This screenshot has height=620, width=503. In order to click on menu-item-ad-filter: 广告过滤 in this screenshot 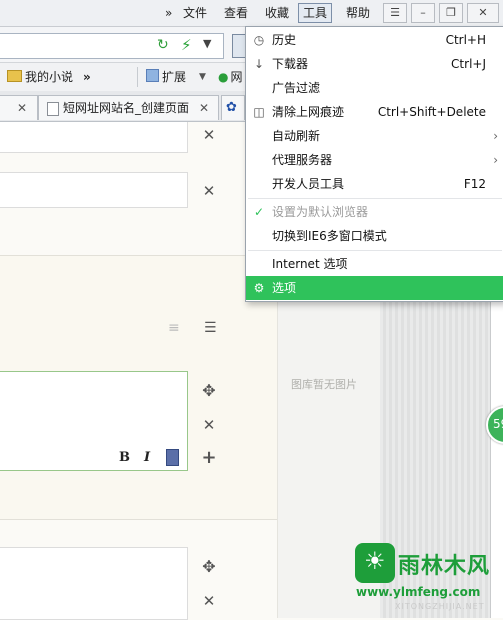, I will do `click(374, 88)`.